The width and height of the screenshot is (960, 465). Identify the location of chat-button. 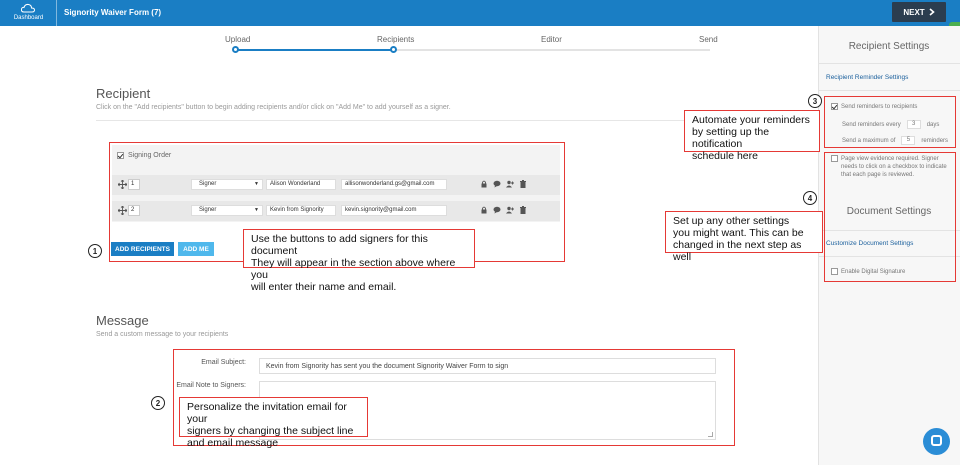
(936, 441).